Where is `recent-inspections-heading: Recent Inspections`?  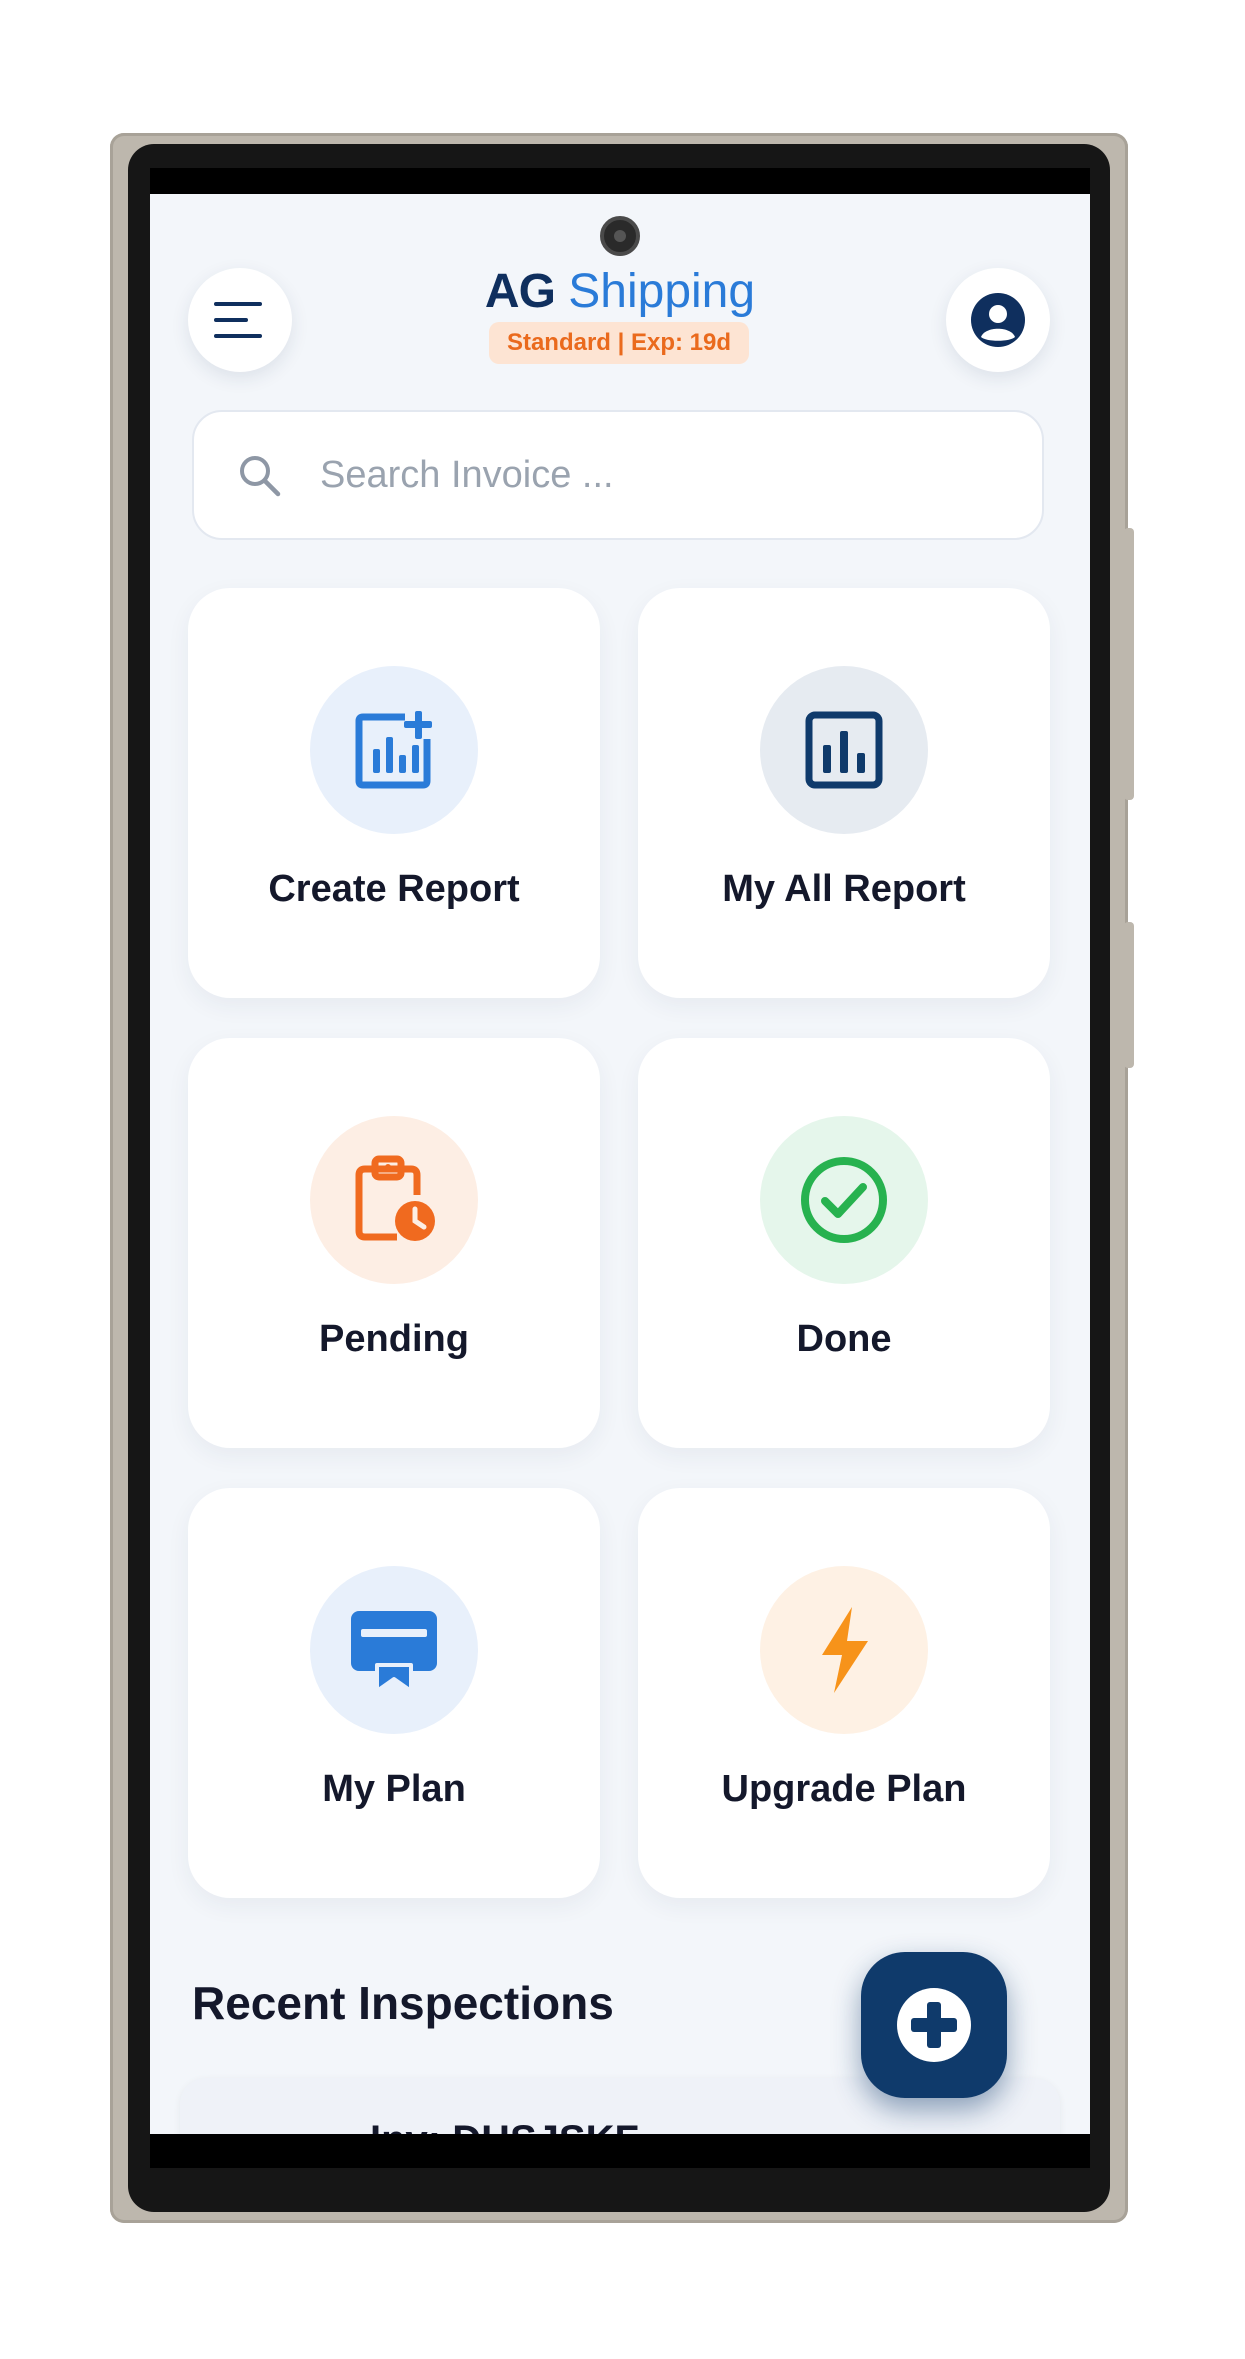 recent-inspections-heading: Recent Inspections is located at coordinates (403, 2003).